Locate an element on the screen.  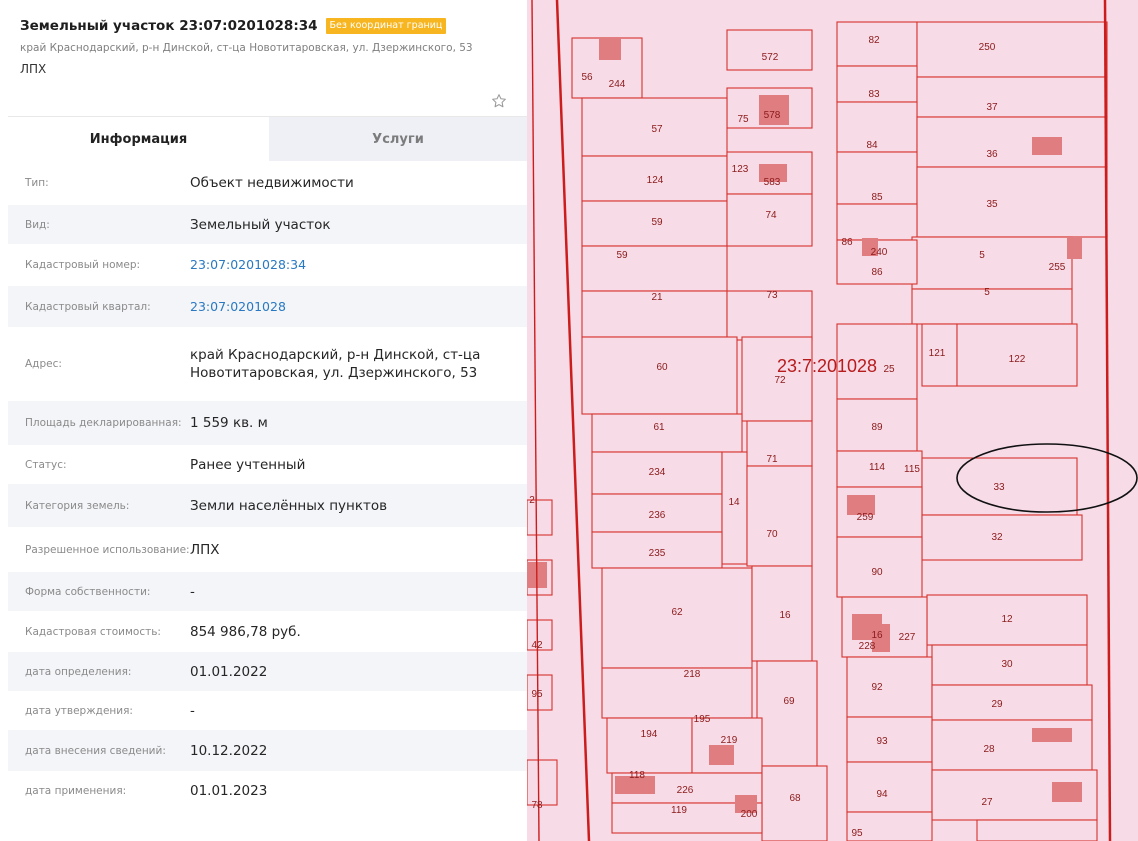
plot-number-label: 218 is located at coordinates (692, 674).